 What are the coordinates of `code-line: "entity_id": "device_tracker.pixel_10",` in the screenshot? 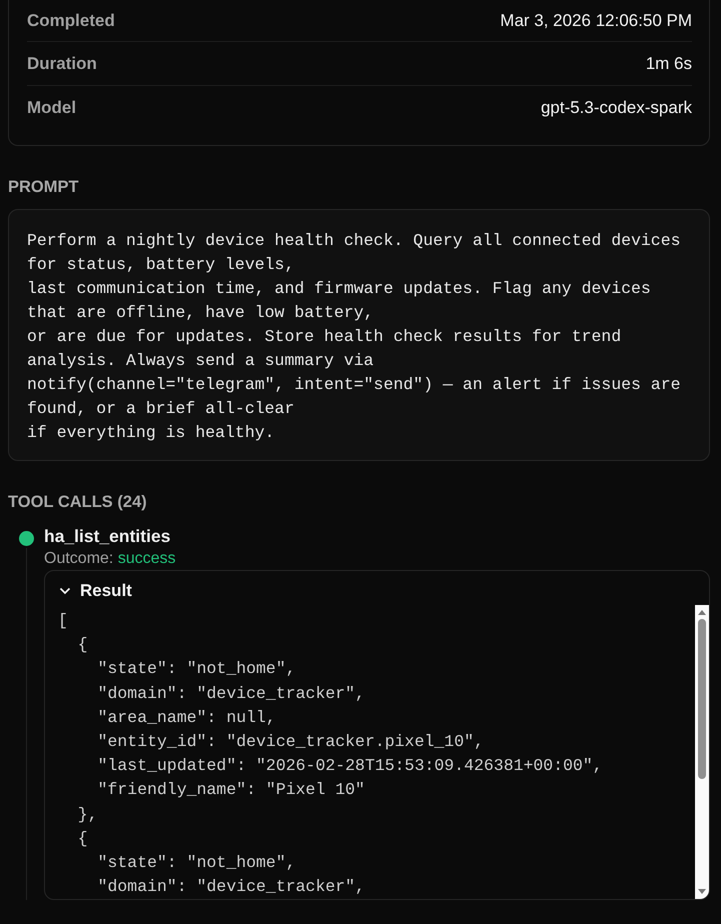 It's located at (290, 742).